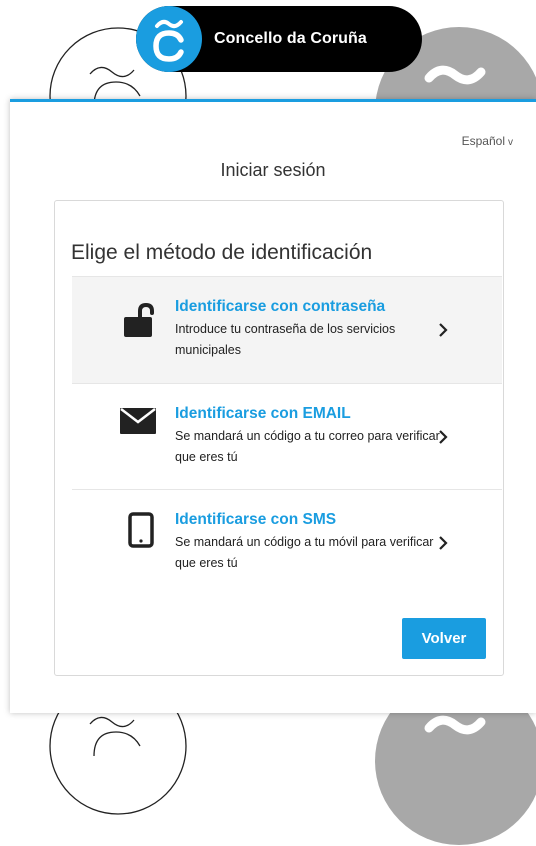 The height and width of the screenshot is (846, 536). Describe the element at coordinates (483, 141) in the screenshot. I see `language-label: Español` at that location.